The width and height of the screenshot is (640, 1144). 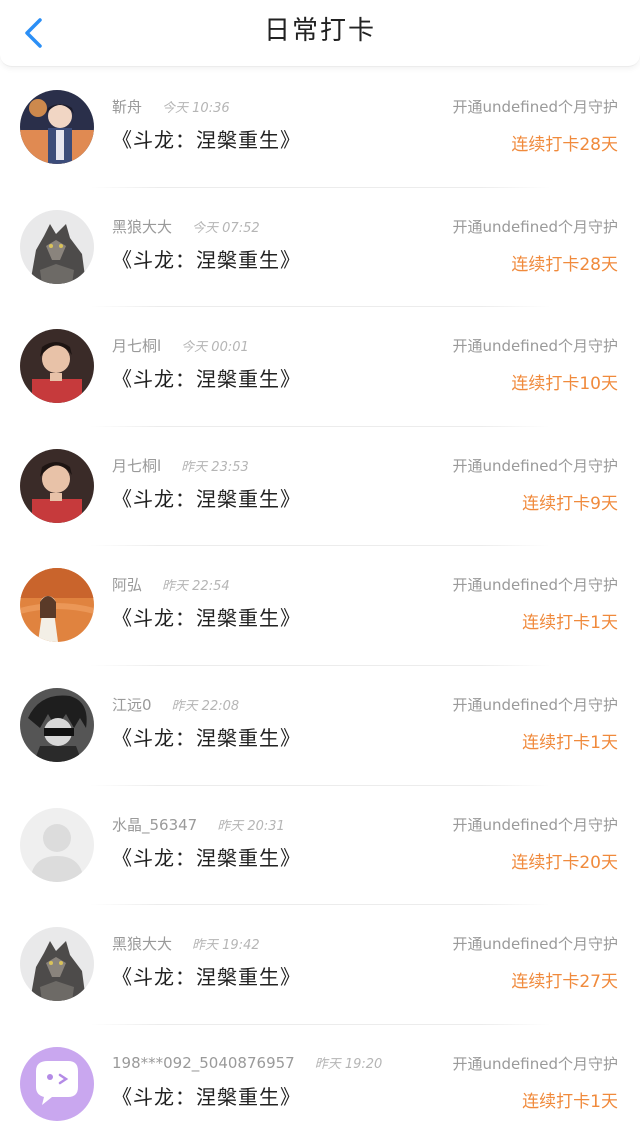 I want to click on checkin-time: 昨天 23:53, so click(x=215, y=467).